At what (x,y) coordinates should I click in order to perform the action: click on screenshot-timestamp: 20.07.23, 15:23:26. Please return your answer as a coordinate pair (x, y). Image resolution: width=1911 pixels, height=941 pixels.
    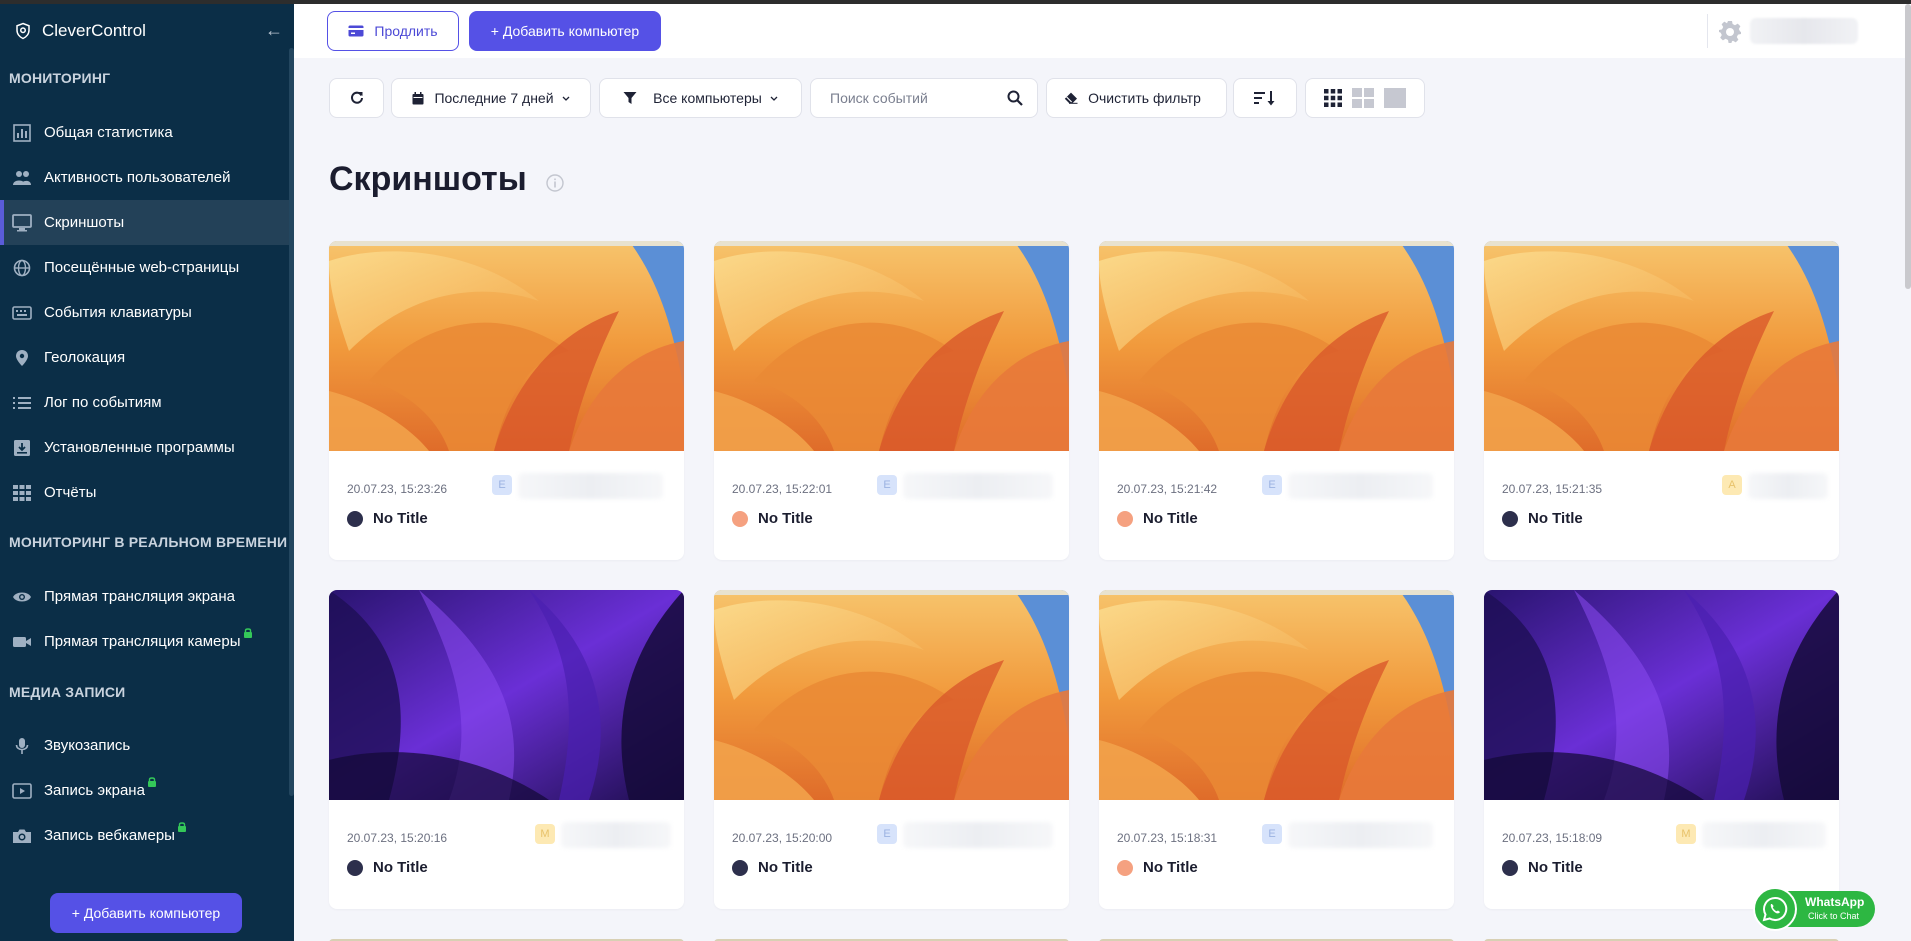
    Looking at the image, I should click on (397, 489).